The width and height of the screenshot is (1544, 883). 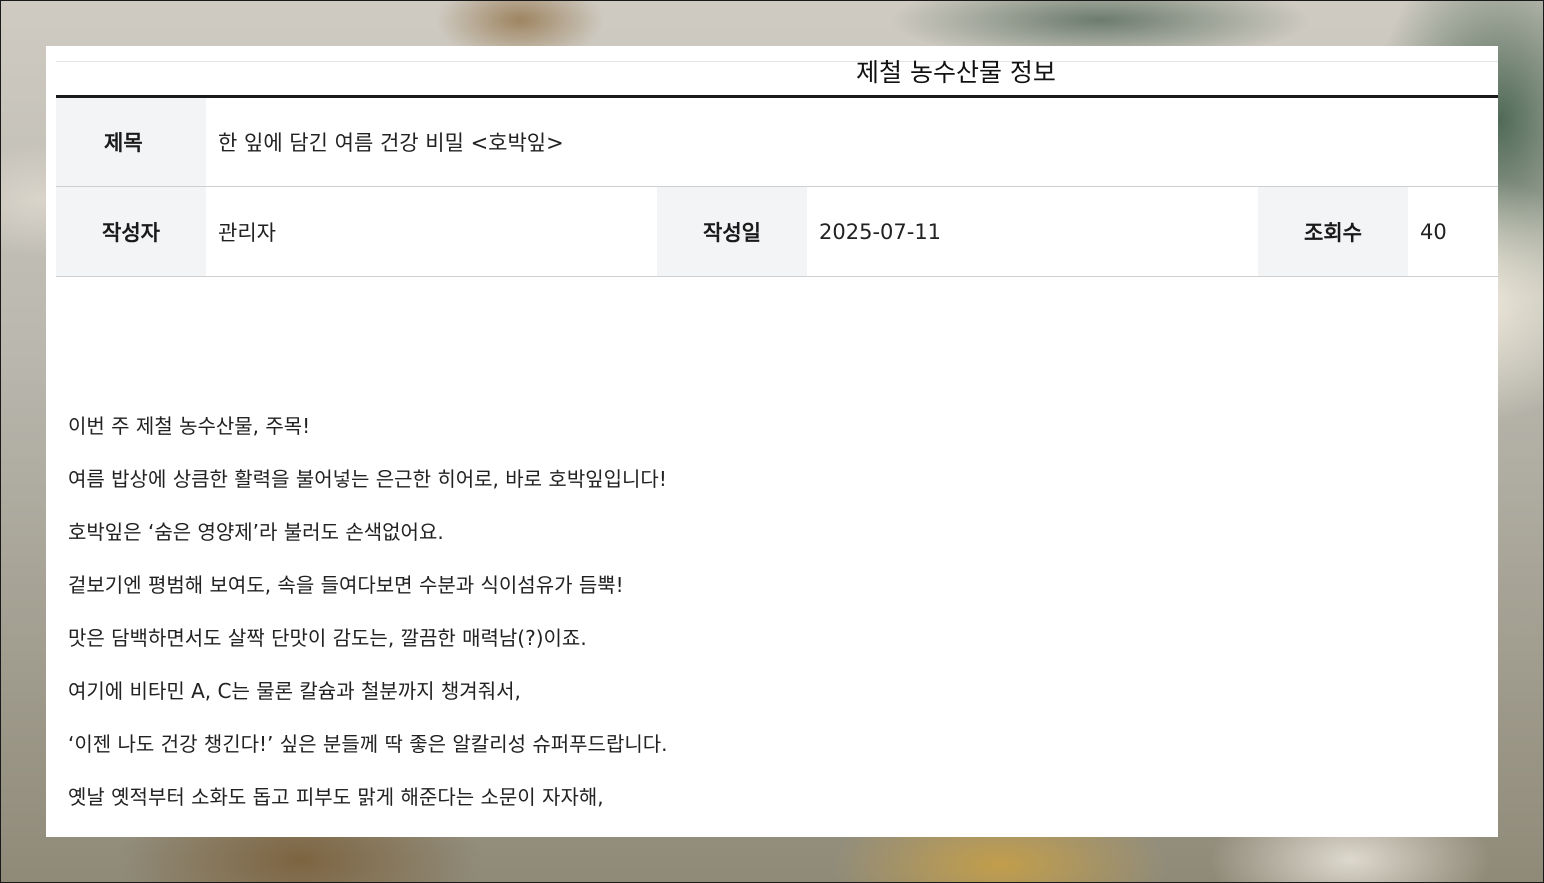 What do you see at coordinates (391, 143) in the screenshot?
I see `post-title: 한 잎에 담긴 여름 건강 비밀 <호박잎>` at bounding box center [391, 143].